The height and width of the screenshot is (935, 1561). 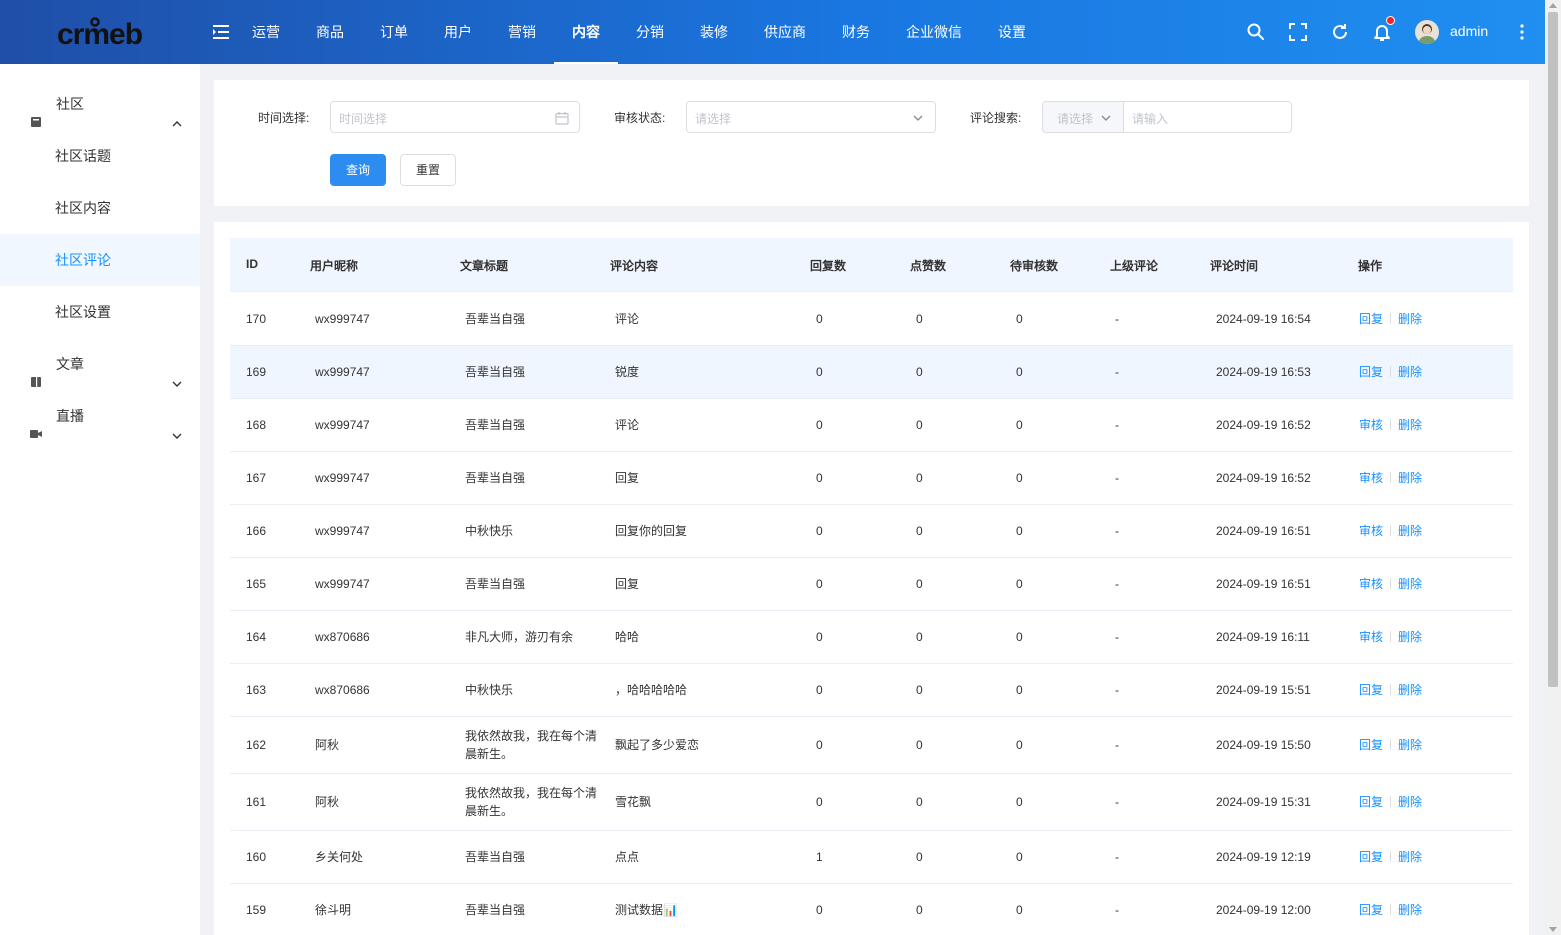 I want to click on table-row: 160 乡关何处 吾辈当自强 点点 1 0 0 - 2024-09-19 12:19 回复 删除, so click(x=871, y=857).